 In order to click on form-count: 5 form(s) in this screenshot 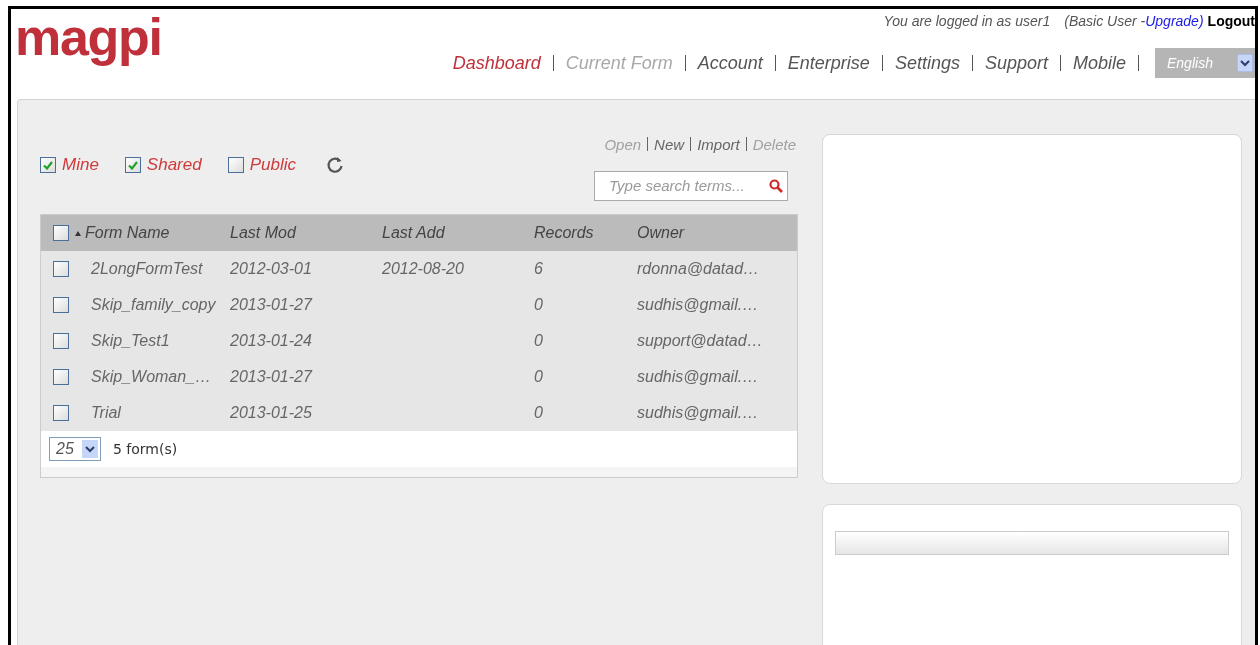, I will do `click(145, 449)`.